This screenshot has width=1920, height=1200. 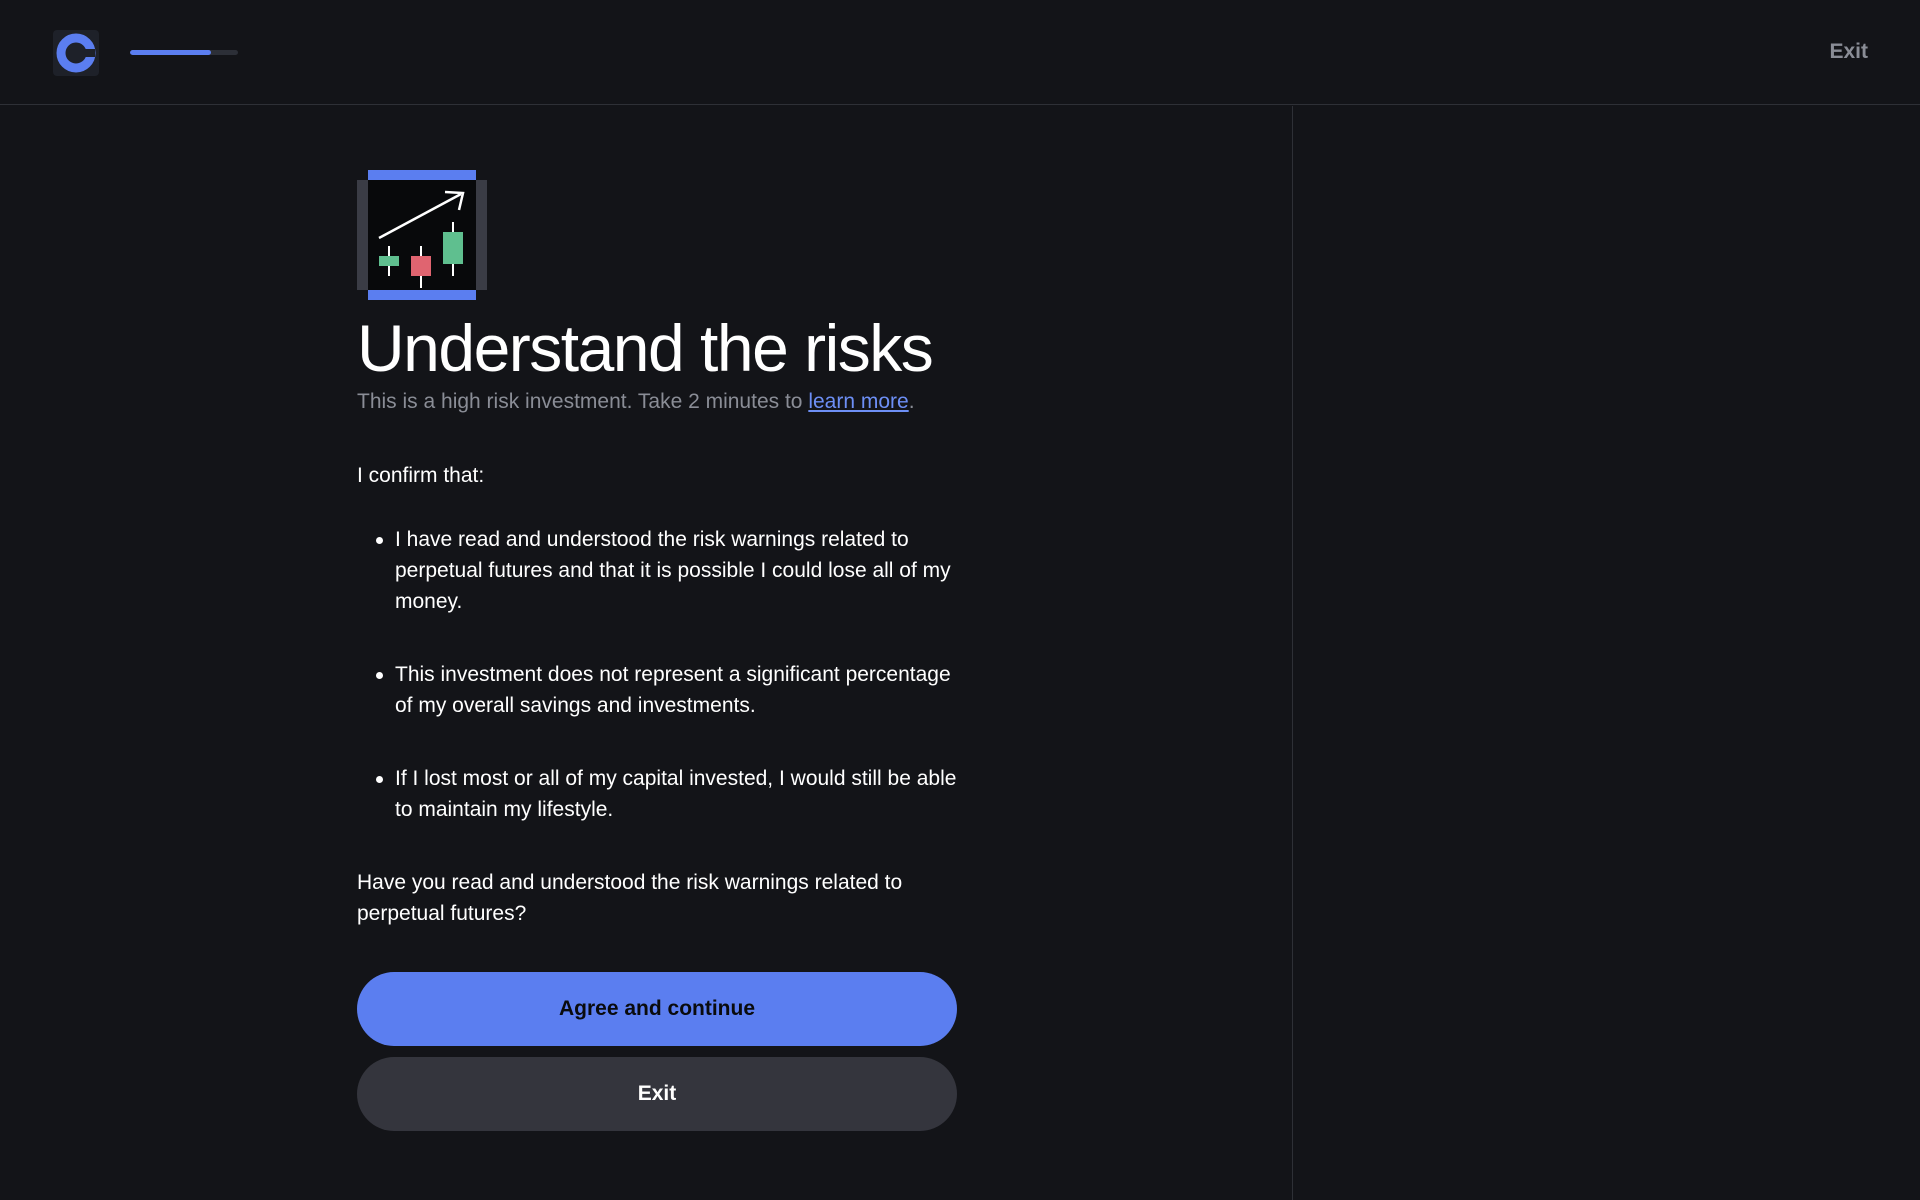 I want to click on progress-bar, so click(x=184, y=52).